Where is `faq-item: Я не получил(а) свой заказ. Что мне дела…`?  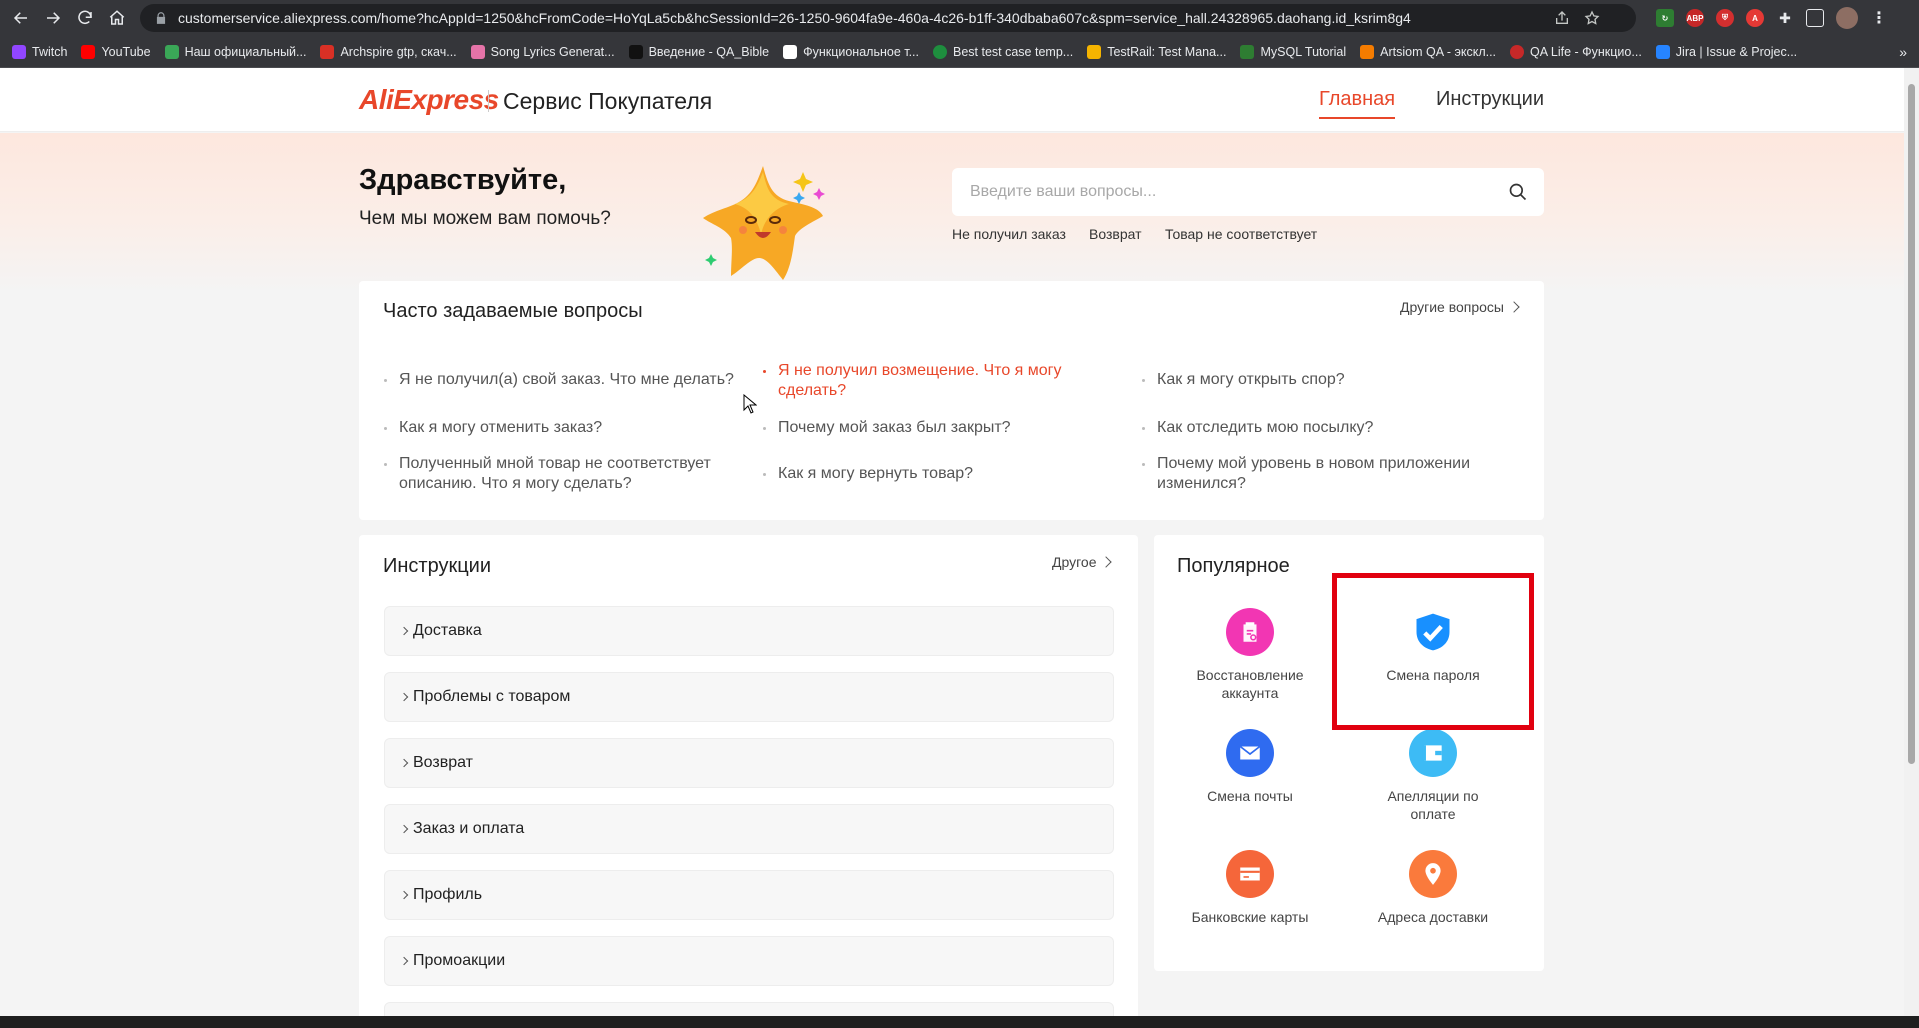
faq-item: Я не получил(а) свой заказ. Что мне дела… is located at coordinates (561, 380).